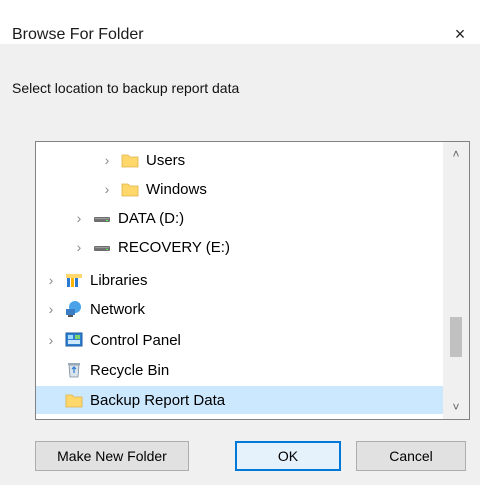  Describe the element at coordinates (456, 337) in the screenshot. I see `scrollbar-thumb` at that location.